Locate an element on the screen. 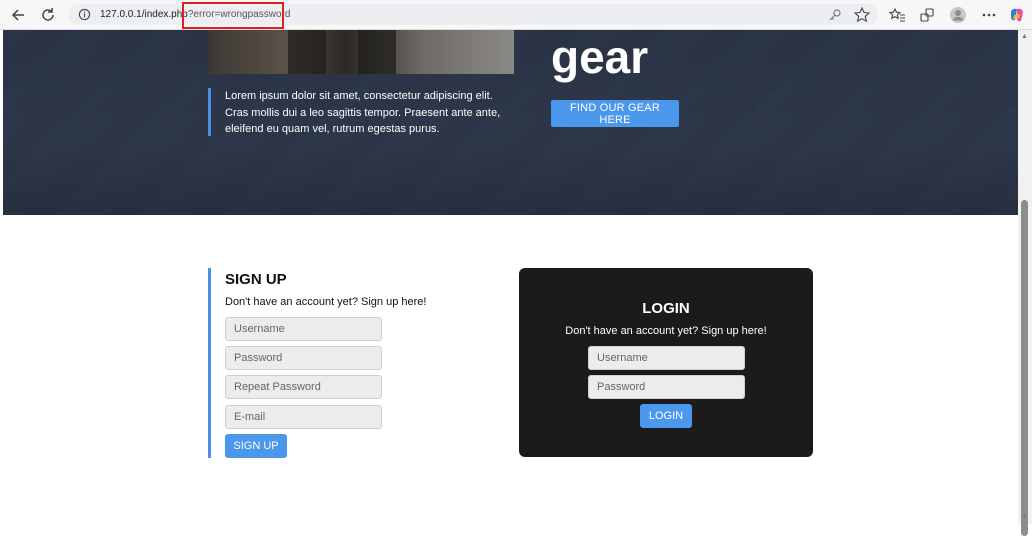  signup-repeat-password-input is located at coordinates (303, 387).